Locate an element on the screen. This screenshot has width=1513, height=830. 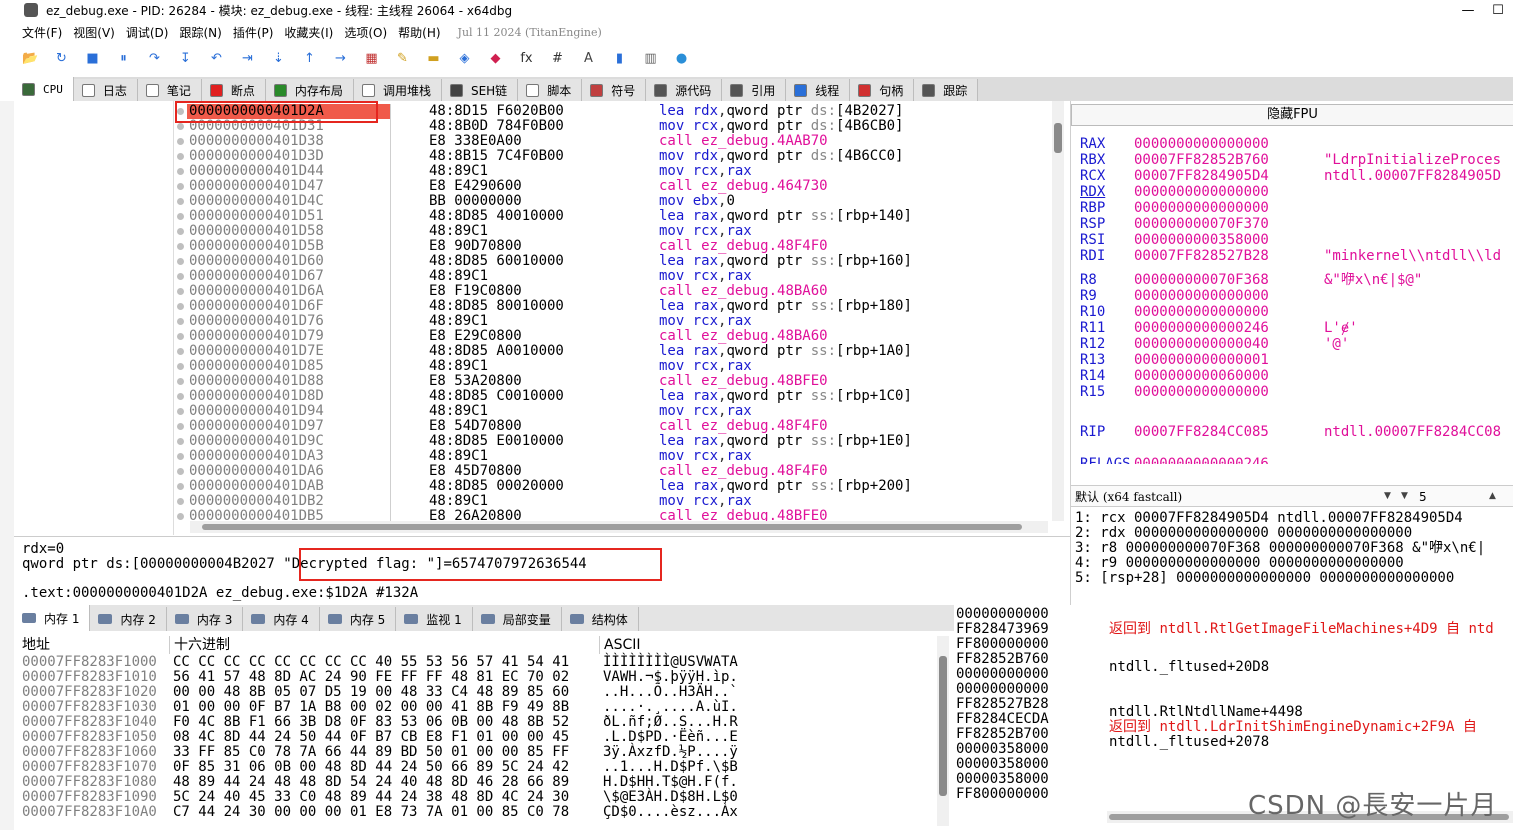
maximize-button: ☐ is located at coordinates (1498, 10).